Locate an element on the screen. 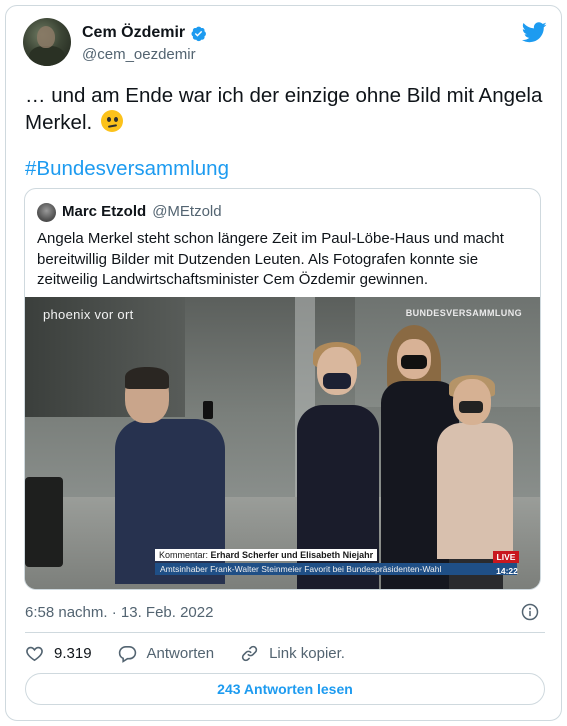 This screenshot has height=726, width=567. author-display-name: Cem Özdemir is located at coordinates (133, 33).